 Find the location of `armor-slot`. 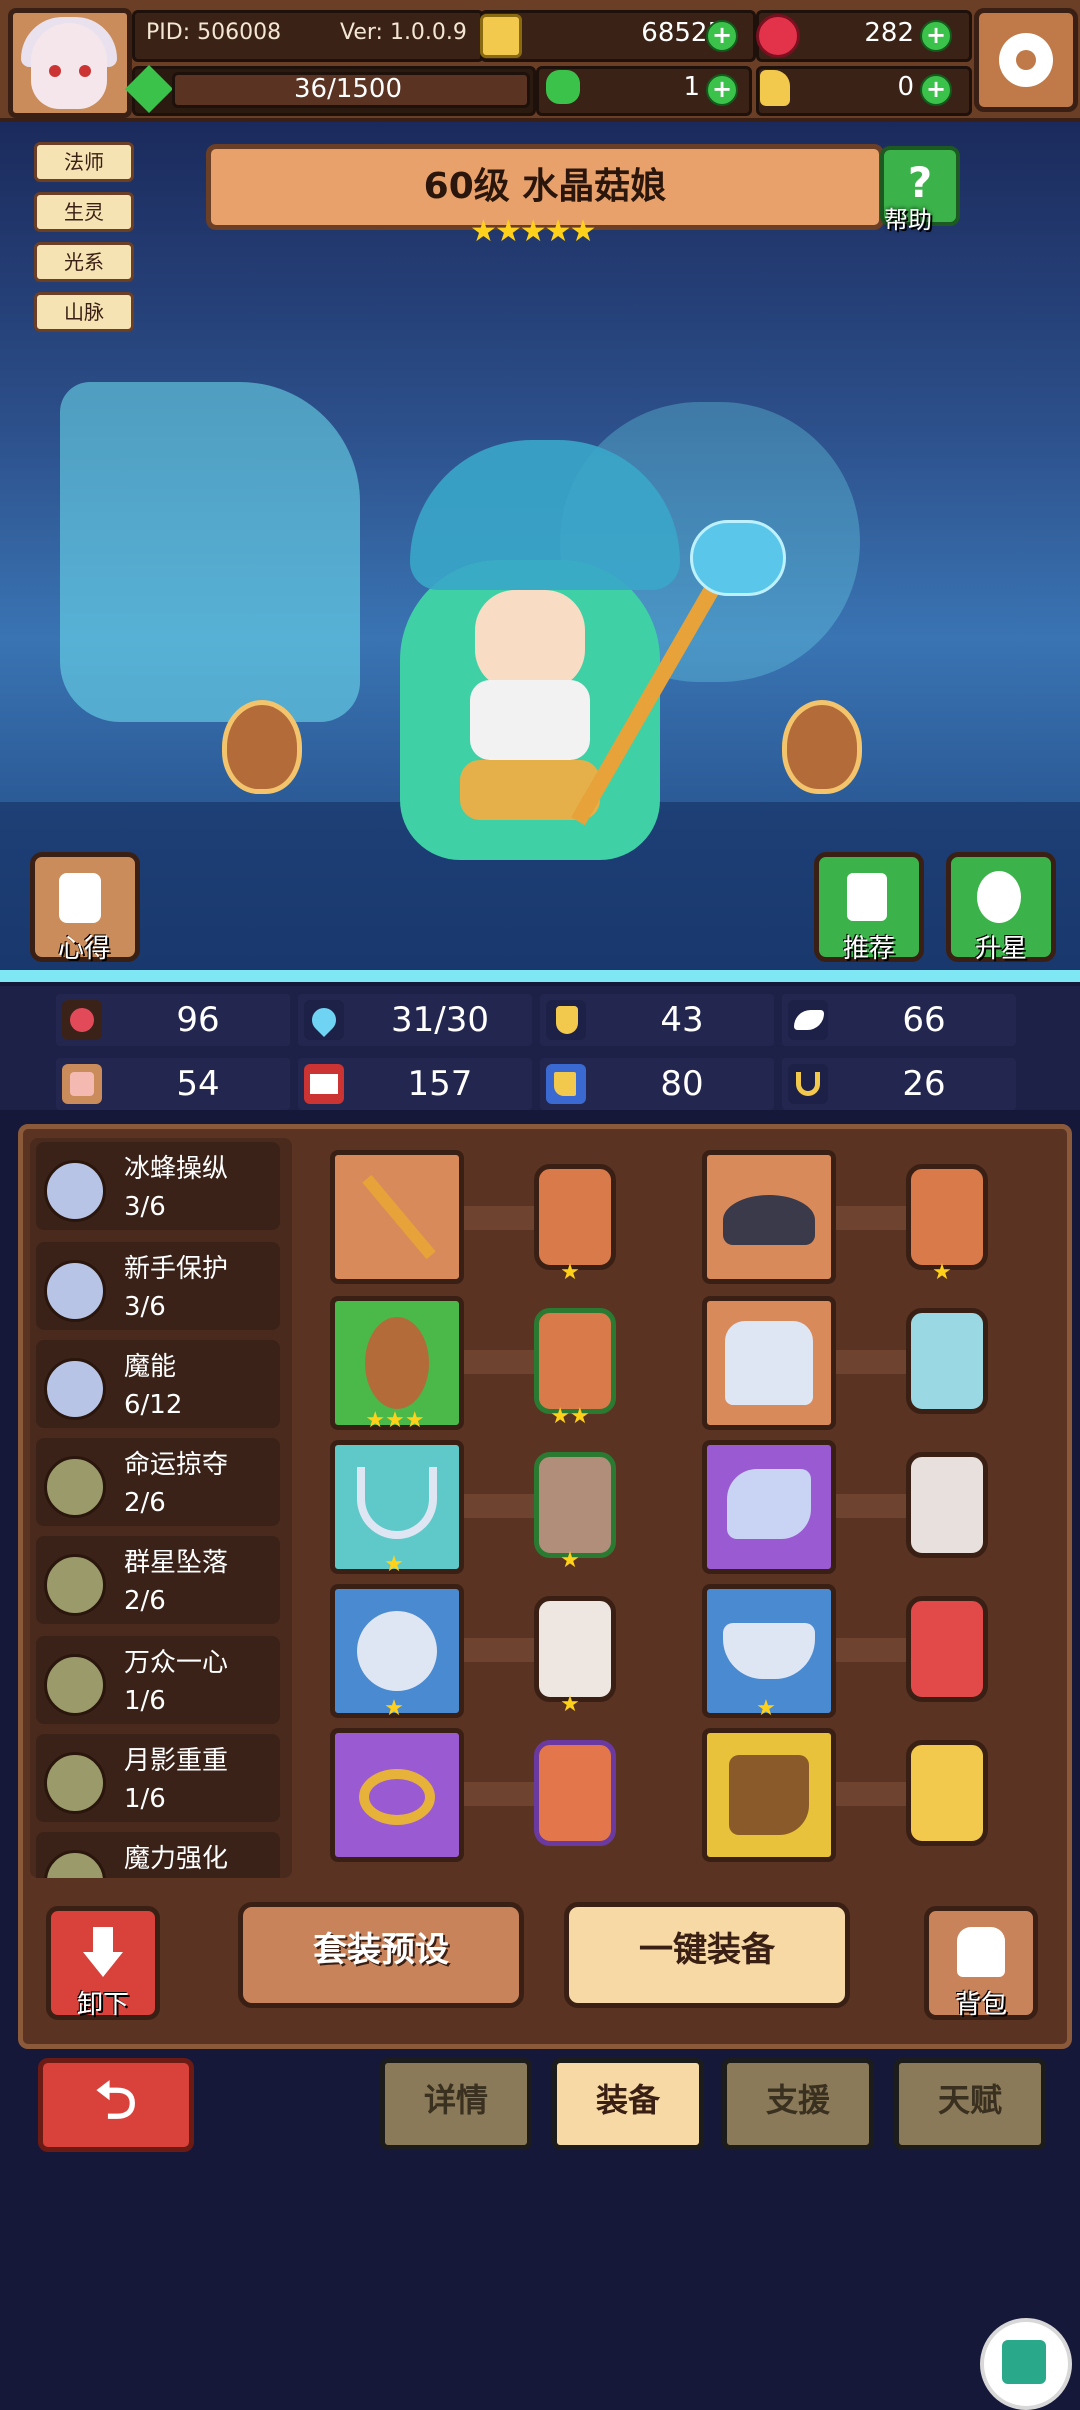

armor-slot is located at coordinates (769, 1363).